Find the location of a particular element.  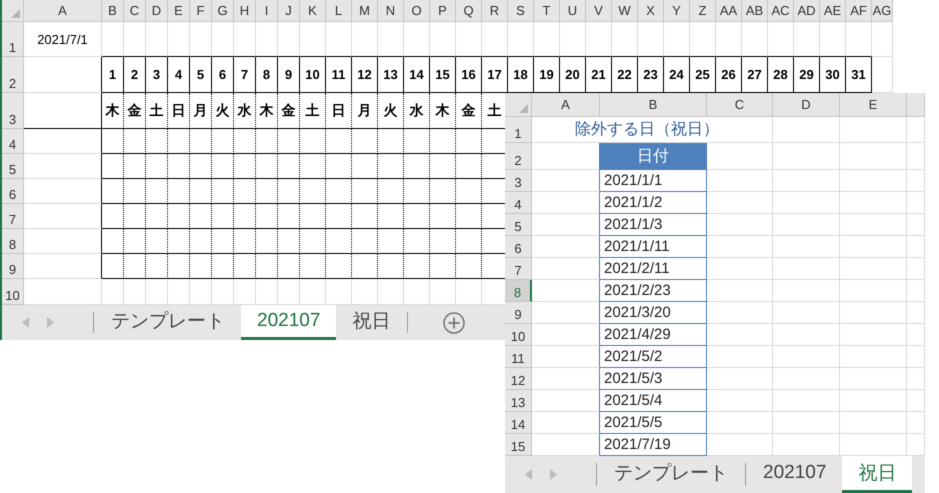

date-cell: 2021/5/3 is located at coordinates (653, 379).